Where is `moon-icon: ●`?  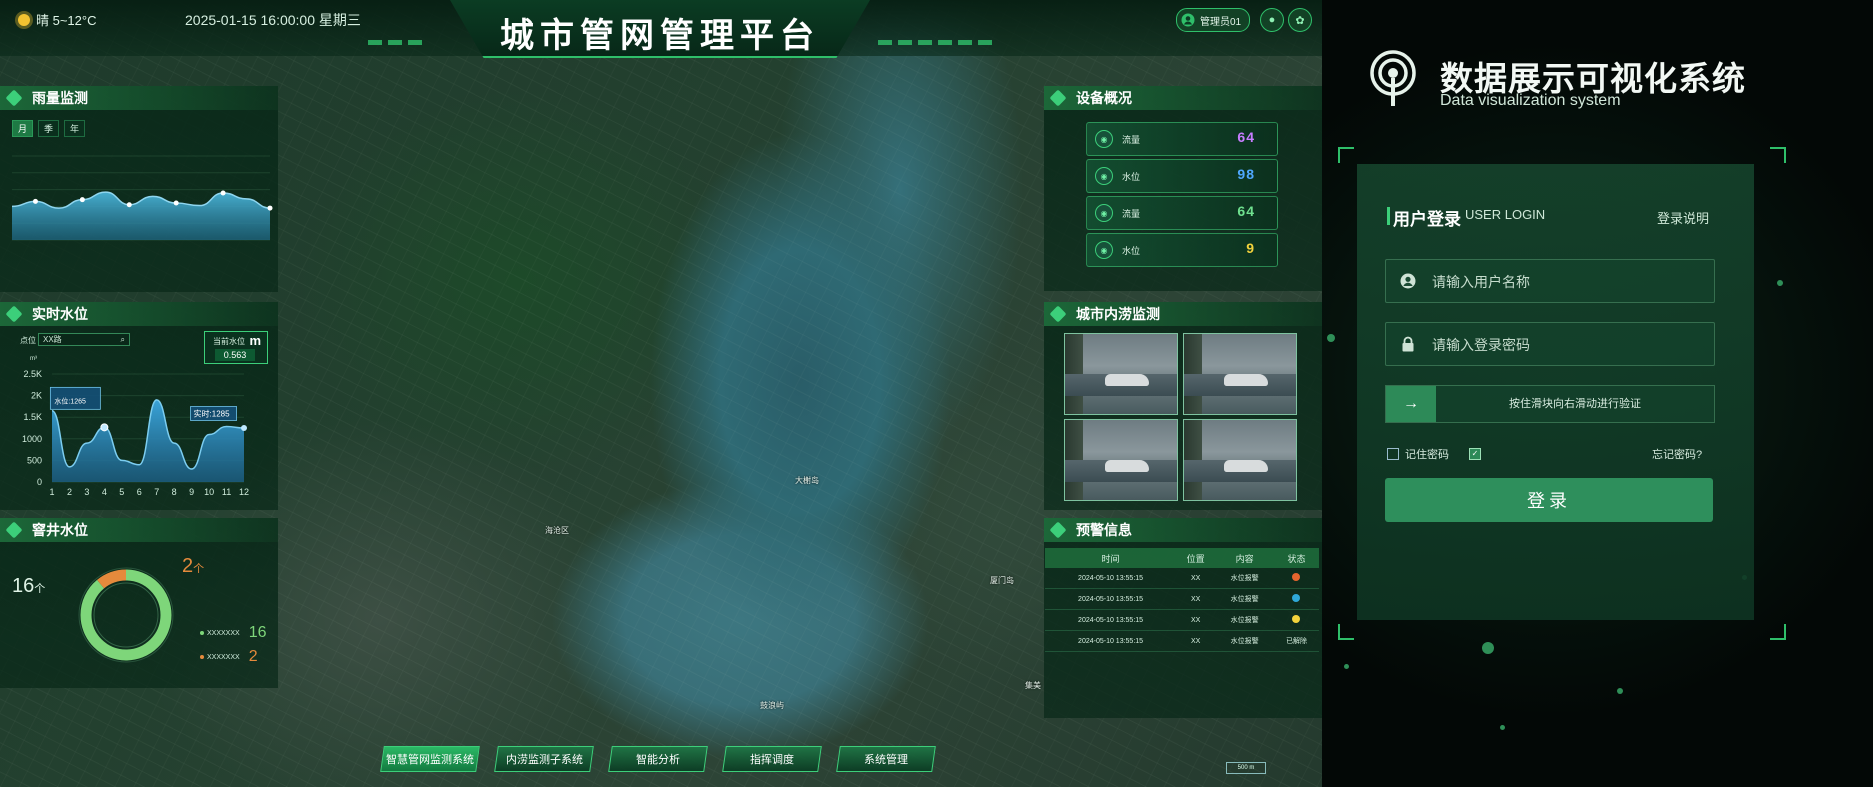
moon-icon: ● is located at coordinates (1272, 20).